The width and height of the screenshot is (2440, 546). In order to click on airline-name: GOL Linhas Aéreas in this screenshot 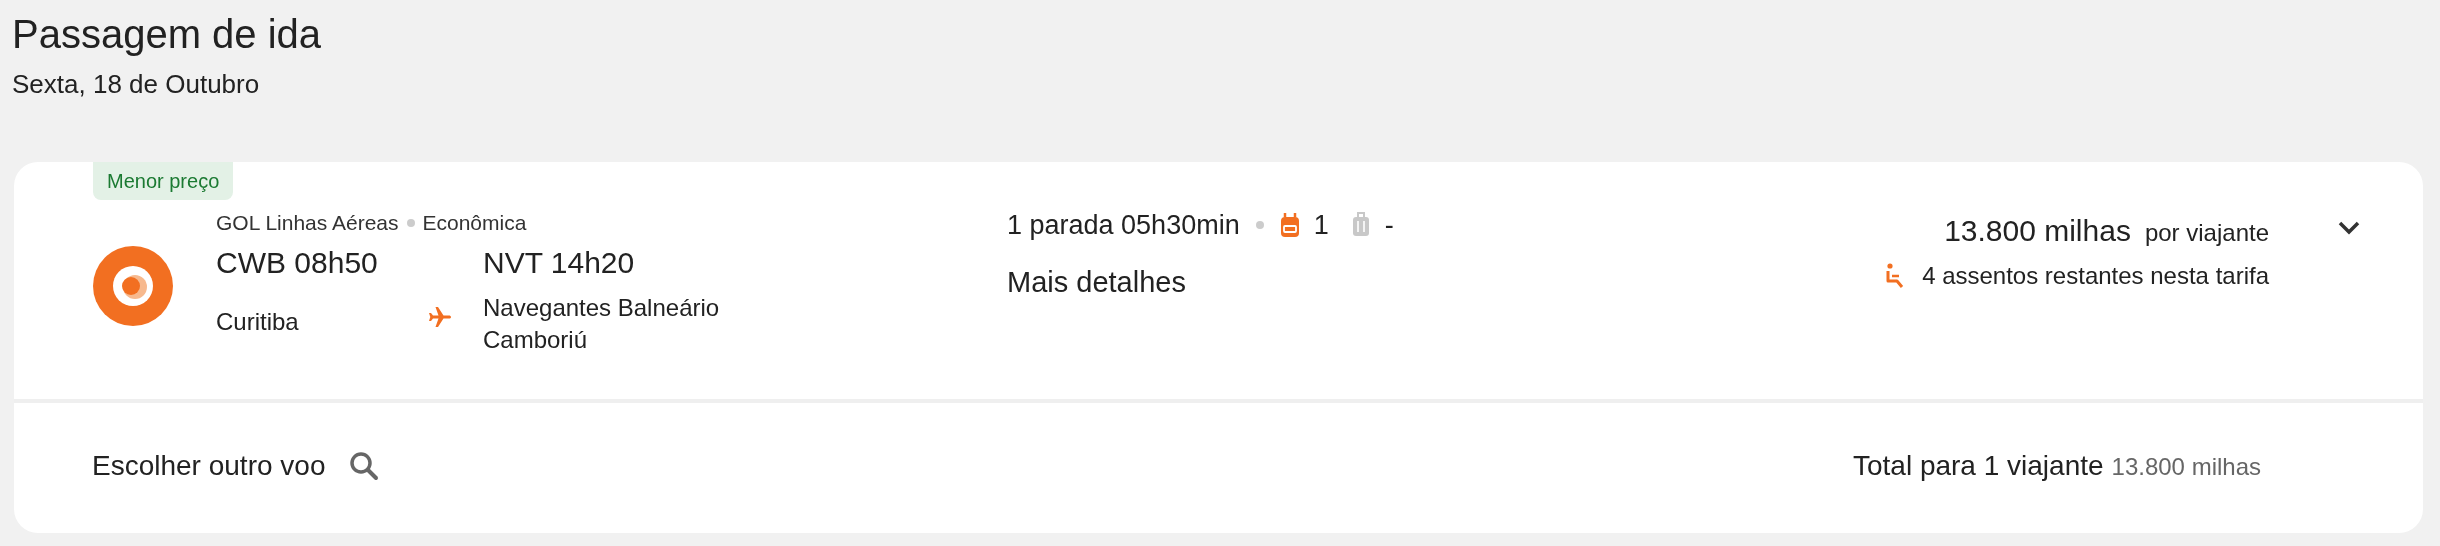, I will do `click(307, 223)`.